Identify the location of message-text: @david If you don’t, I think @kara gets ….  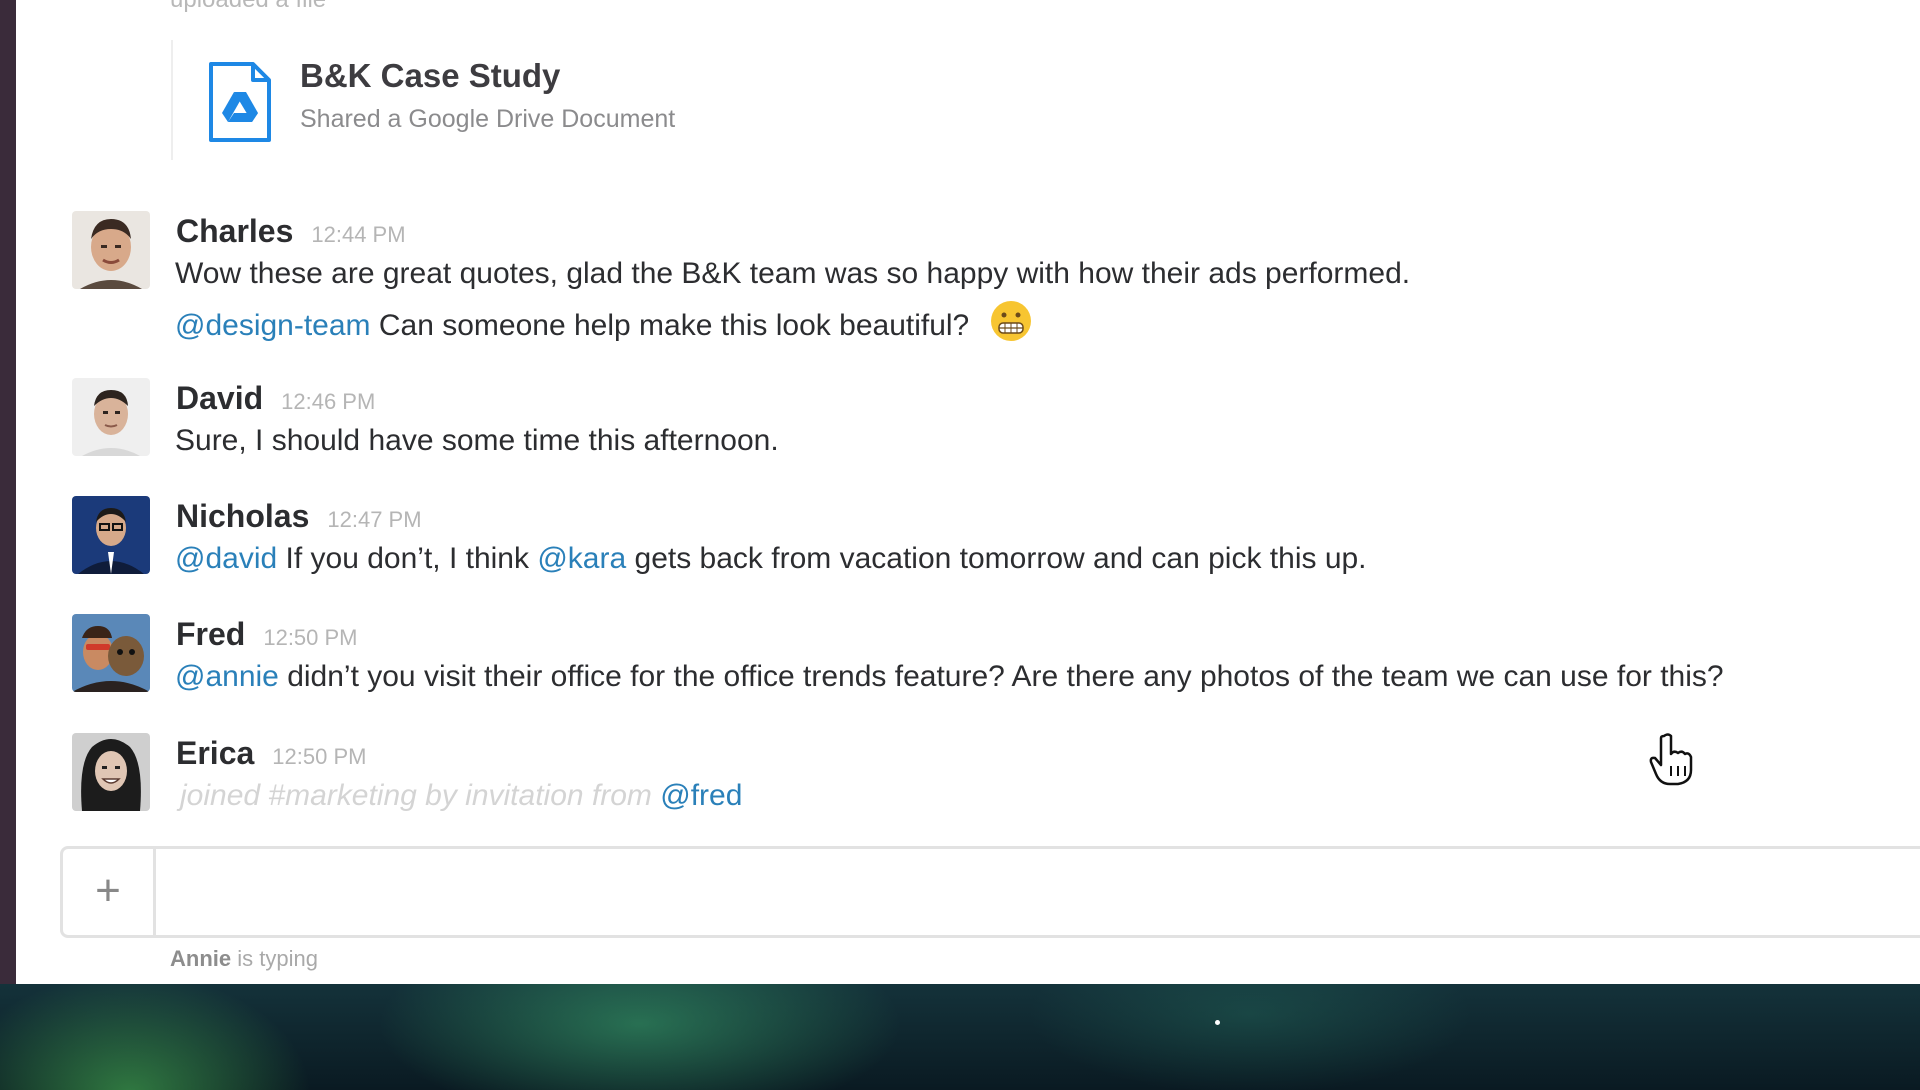
(771, 559).